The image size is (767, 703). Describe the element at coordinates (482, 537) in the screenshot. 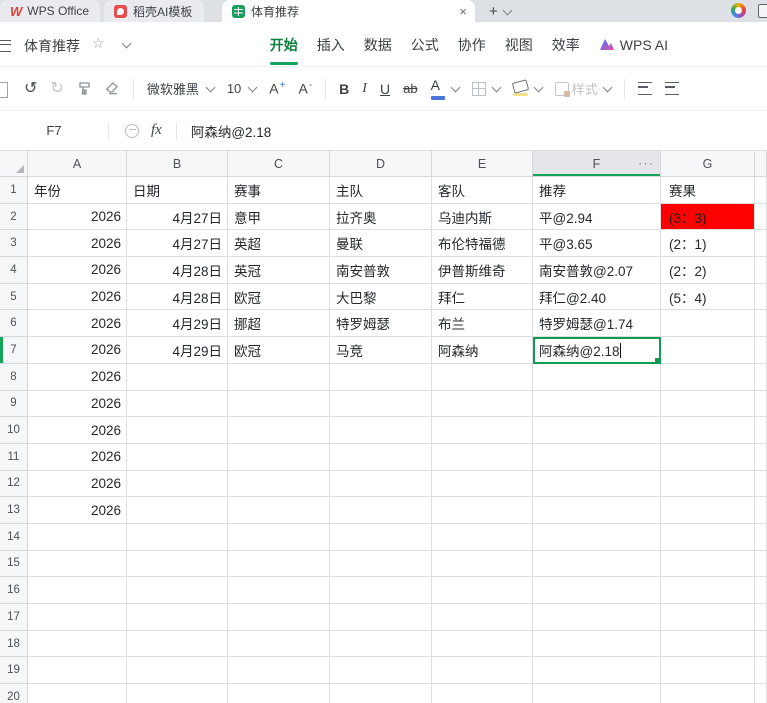

I see `cell-E14` at that location.